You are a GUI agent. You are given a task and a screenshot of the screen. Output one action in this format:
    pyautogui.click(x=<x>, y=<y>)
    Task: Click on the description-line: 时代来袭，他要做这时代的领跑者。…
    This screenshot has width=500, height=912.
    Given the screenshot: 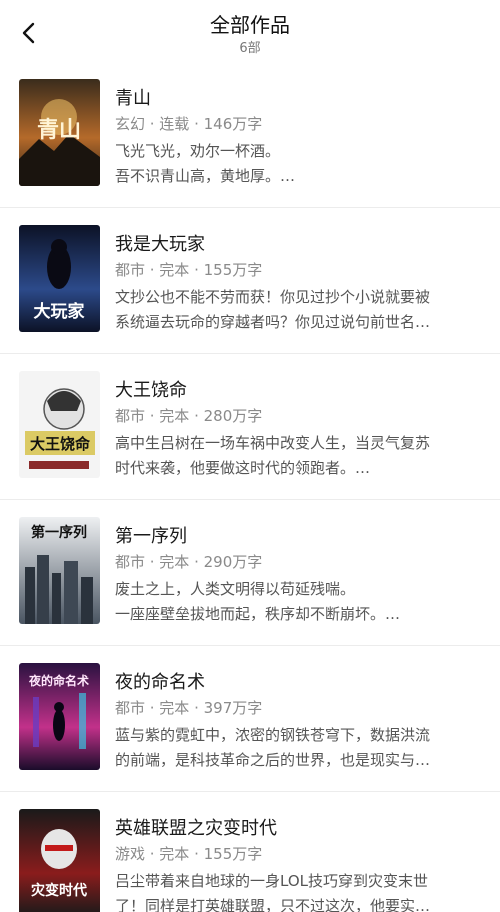 What is the action you would take?
    pyautogui.click(x=243, y=468)
    